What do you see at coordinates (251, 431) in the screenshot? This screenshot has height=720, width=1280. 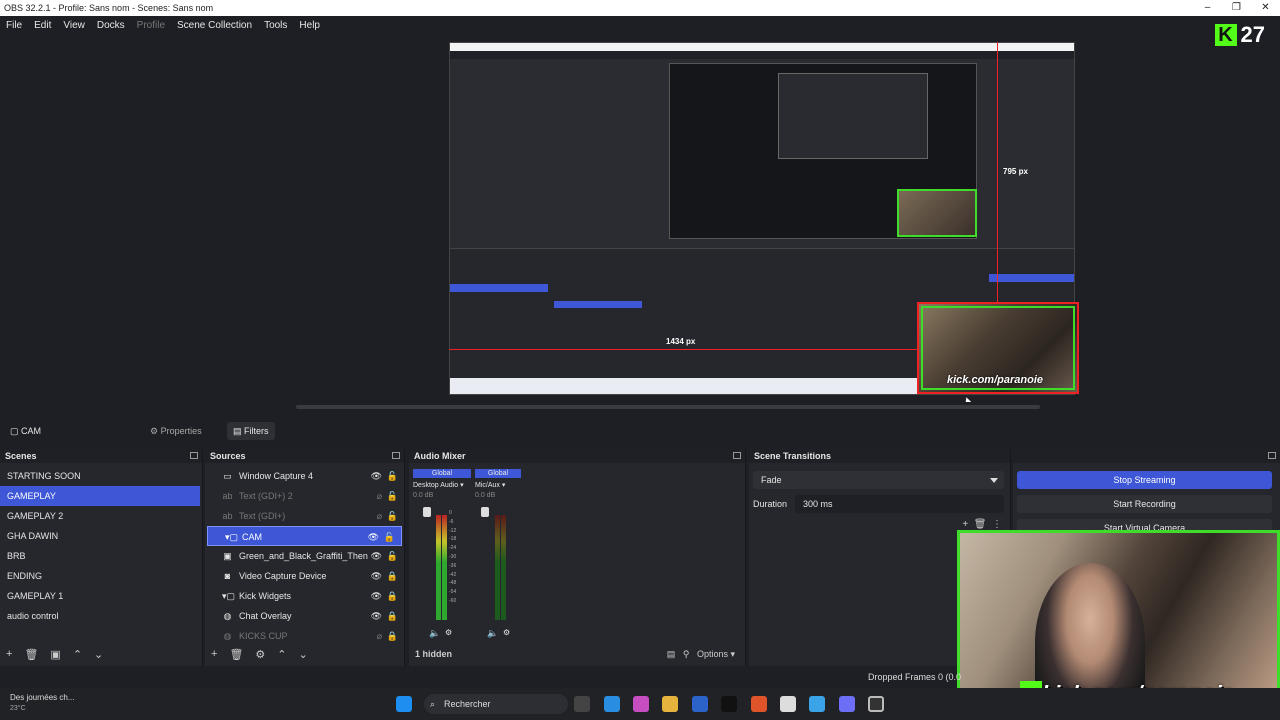 I see `filters-button: ▤ Filters` at bounding box center [251, 431].